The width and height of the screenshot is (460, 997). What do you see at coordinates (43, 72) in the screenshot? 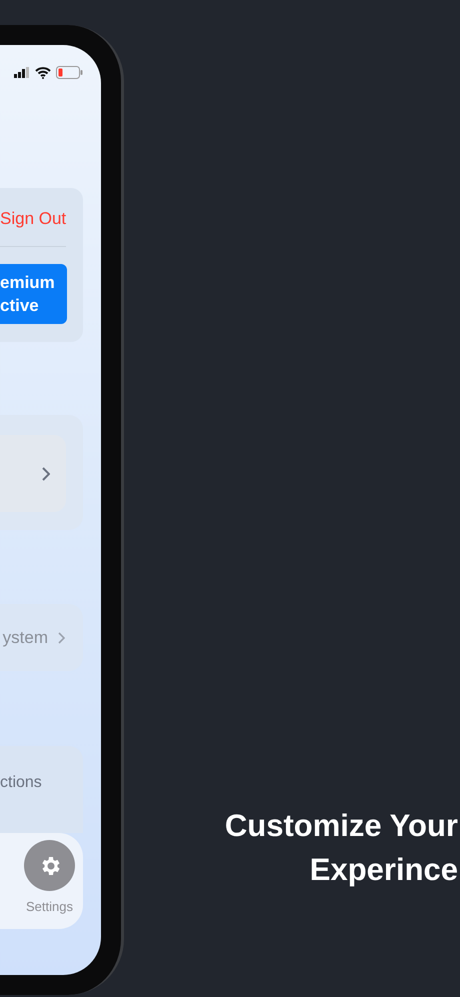
I see `wifi-icon` at bounding box center [43, 72].